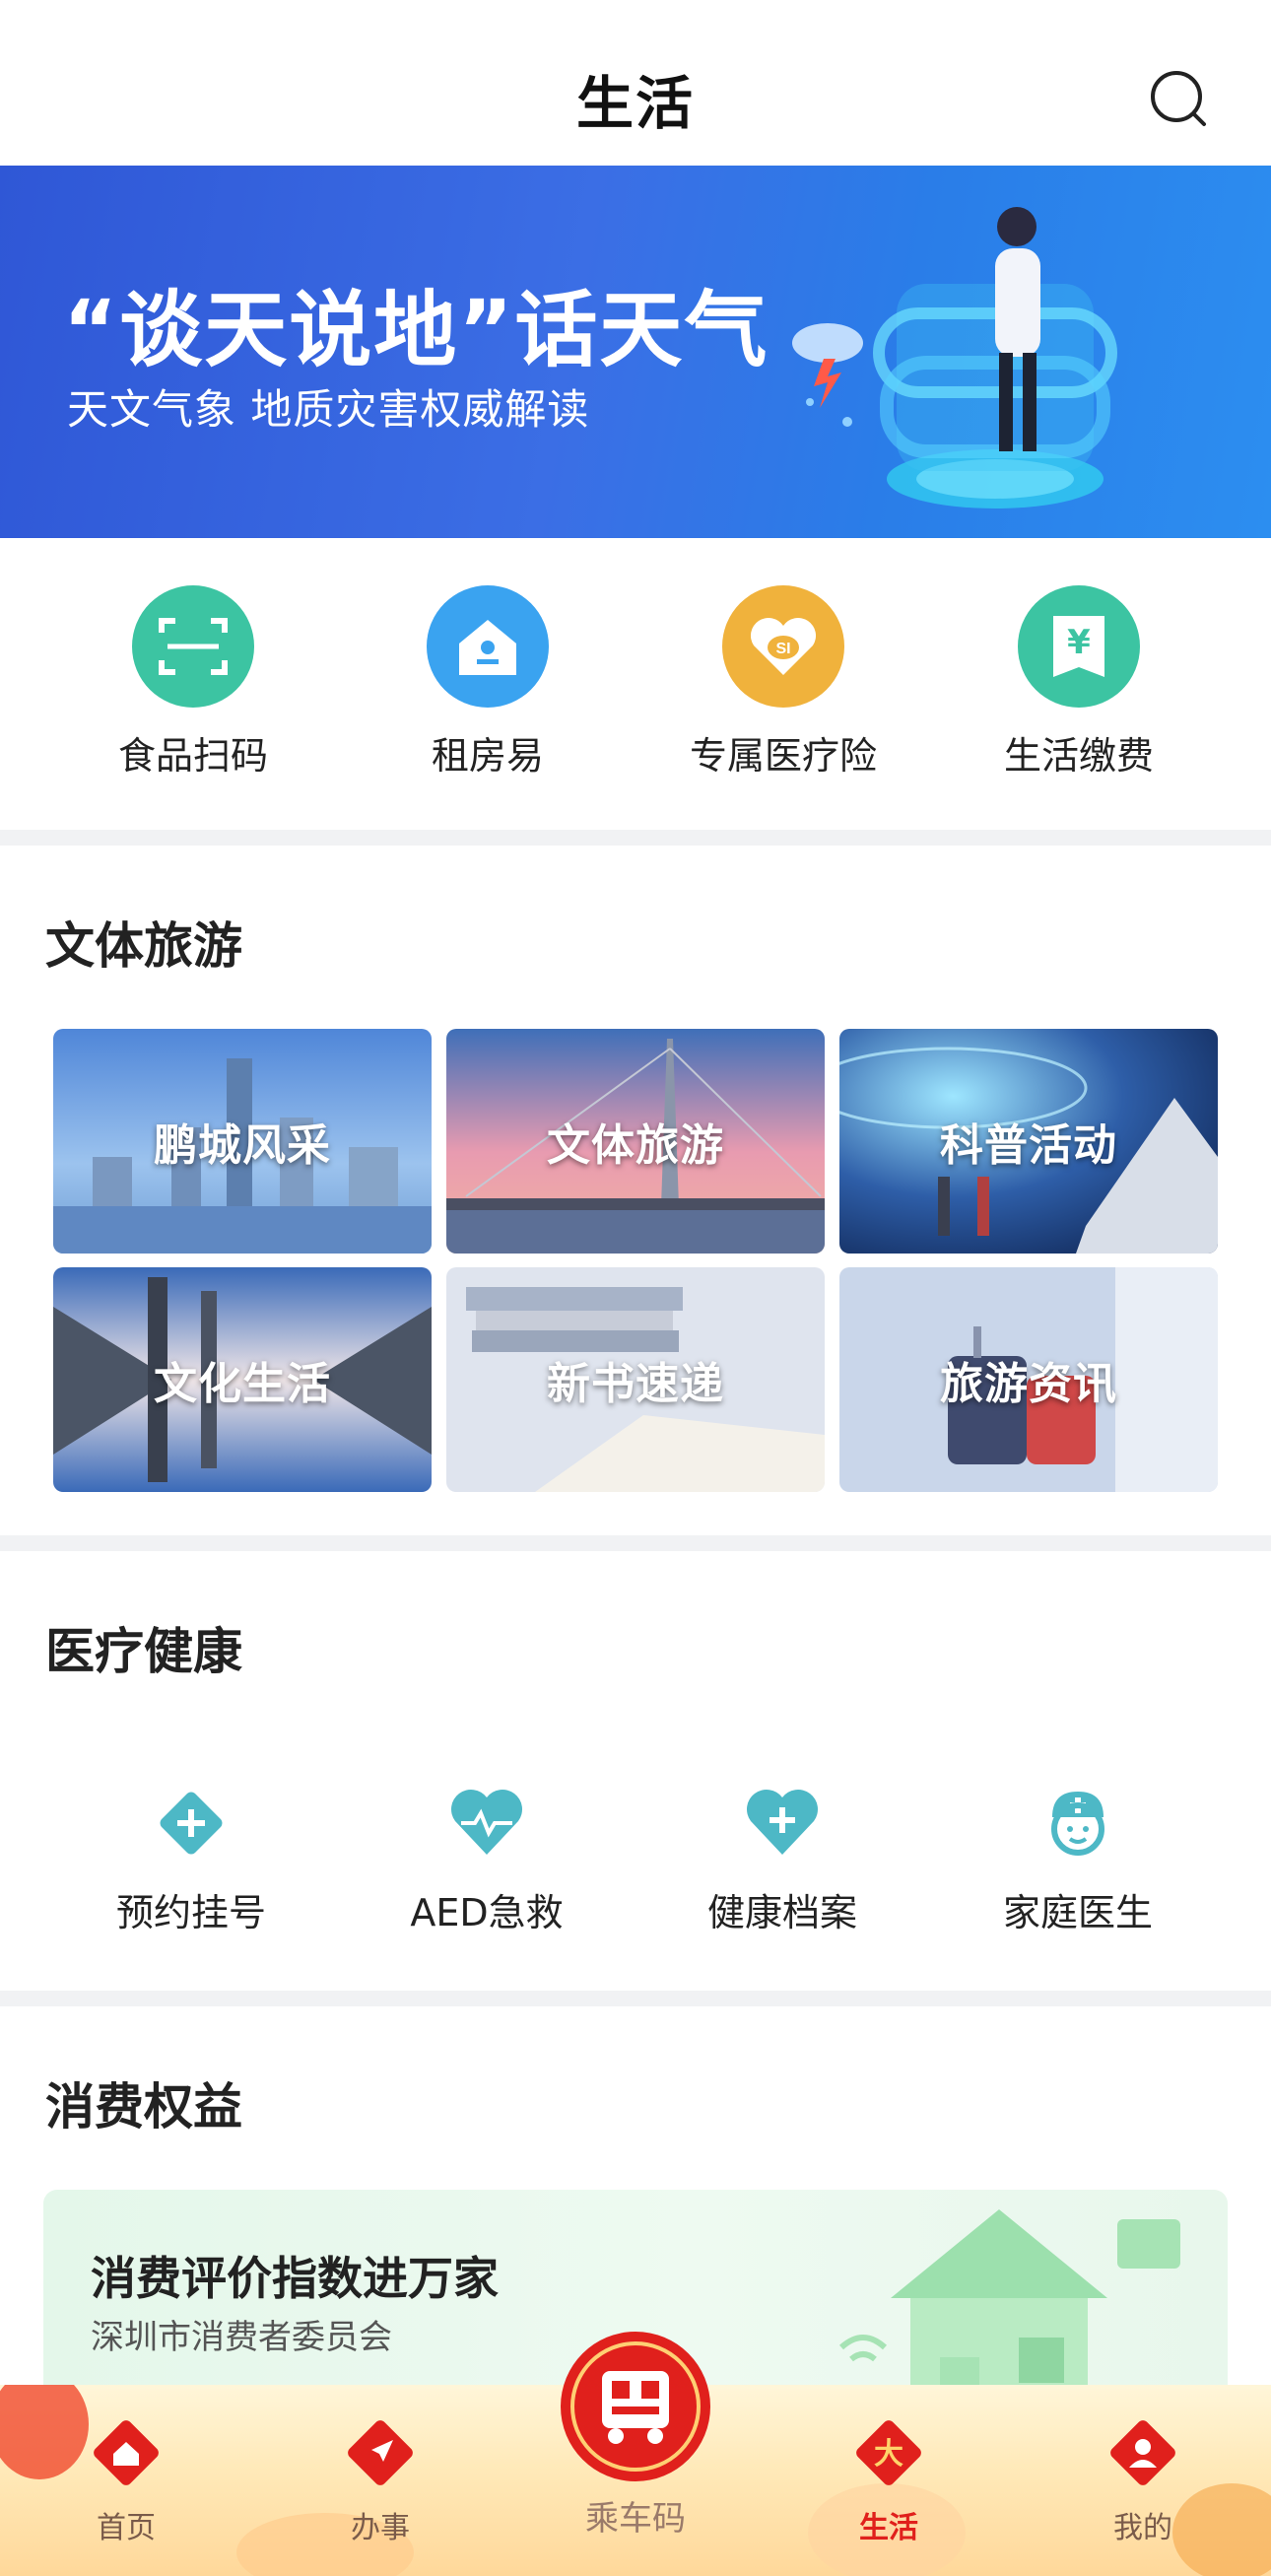 Image resolution: width=1271 pixels, height=2576 pixels. I want to click on tab-bus-code: 乘车码, so click(635, 2433).